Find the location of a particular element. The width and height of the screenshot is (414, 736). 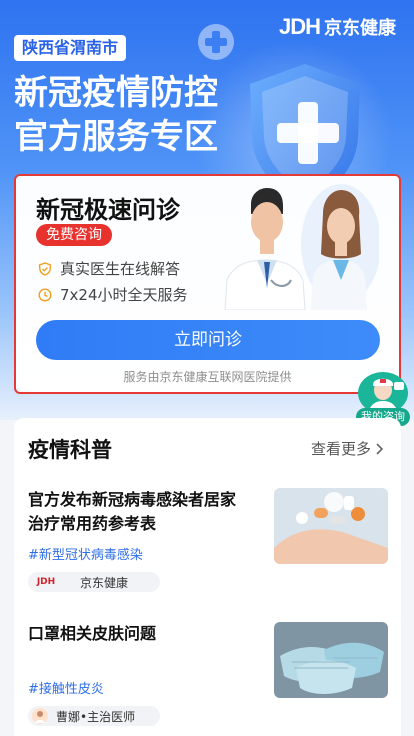

article-author: JDH 京东健康 is located at coordinates (94, 582).